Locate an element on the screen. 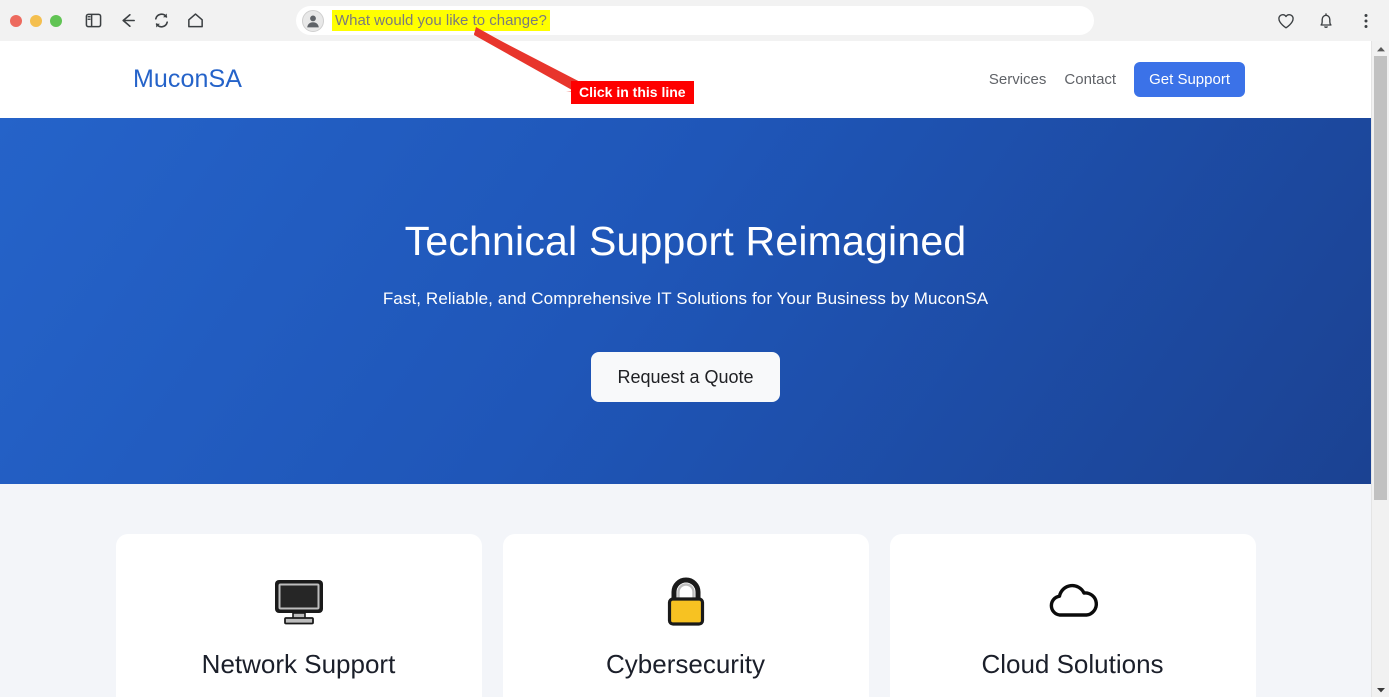 The height and width of the screenshot is (697, 1389). service-card-cybersecurity: Cybersecurity is located at coordinates (685, 615).